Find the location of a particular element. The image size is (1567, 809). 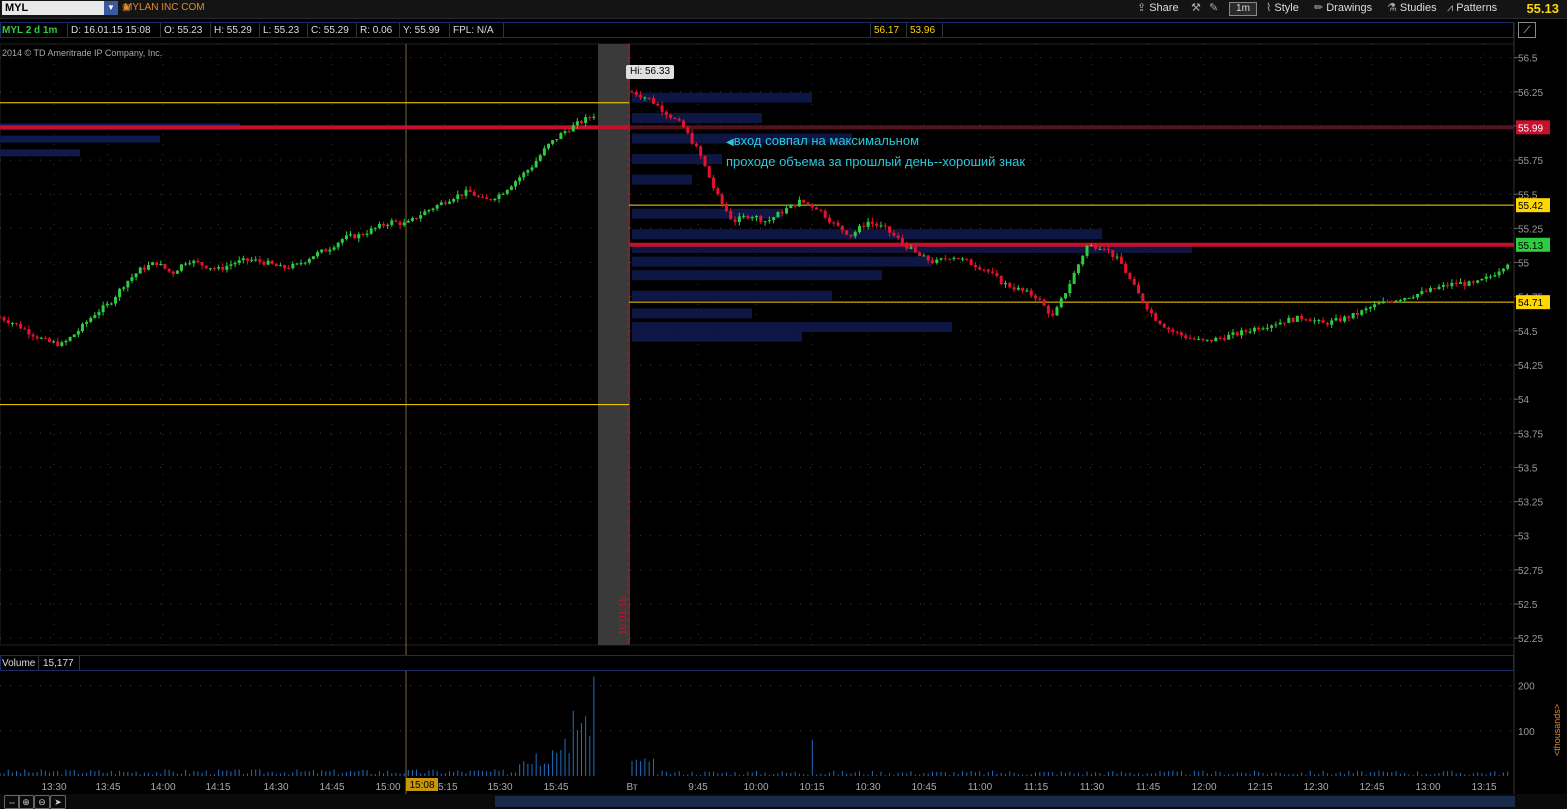

time-scrollbar is located at coordinates (1005, 801).